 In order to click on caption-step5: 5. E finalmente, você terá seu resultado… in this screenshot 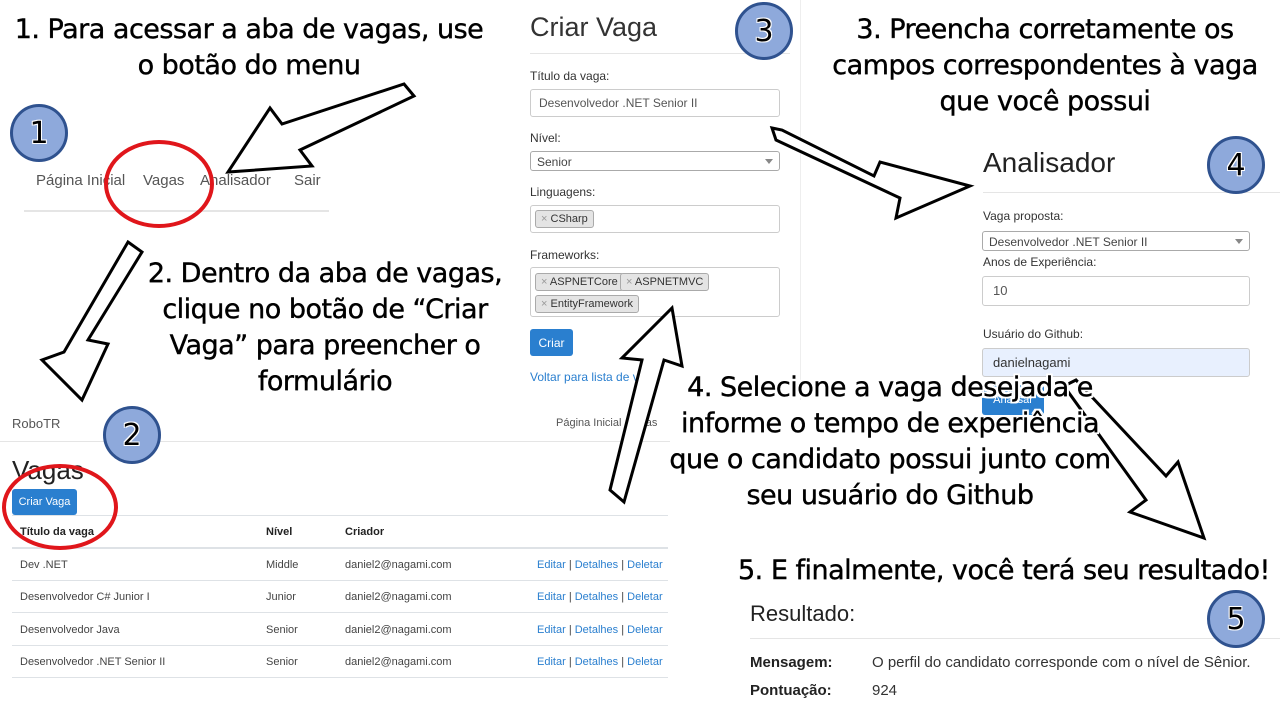, I will do `click(1004, 570)`.